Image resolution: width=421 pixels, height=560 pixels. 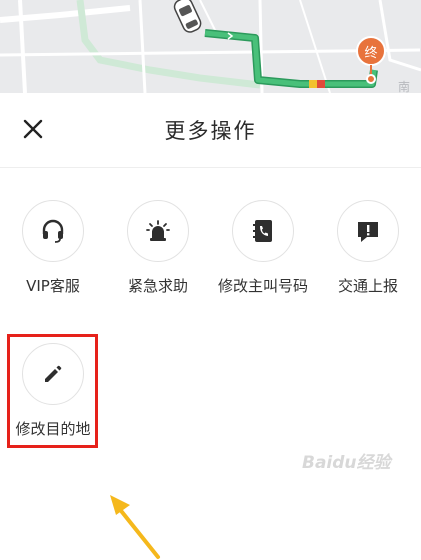 I want to click on action-emergency-help: 紧急求助, so click(x=158, y=248).